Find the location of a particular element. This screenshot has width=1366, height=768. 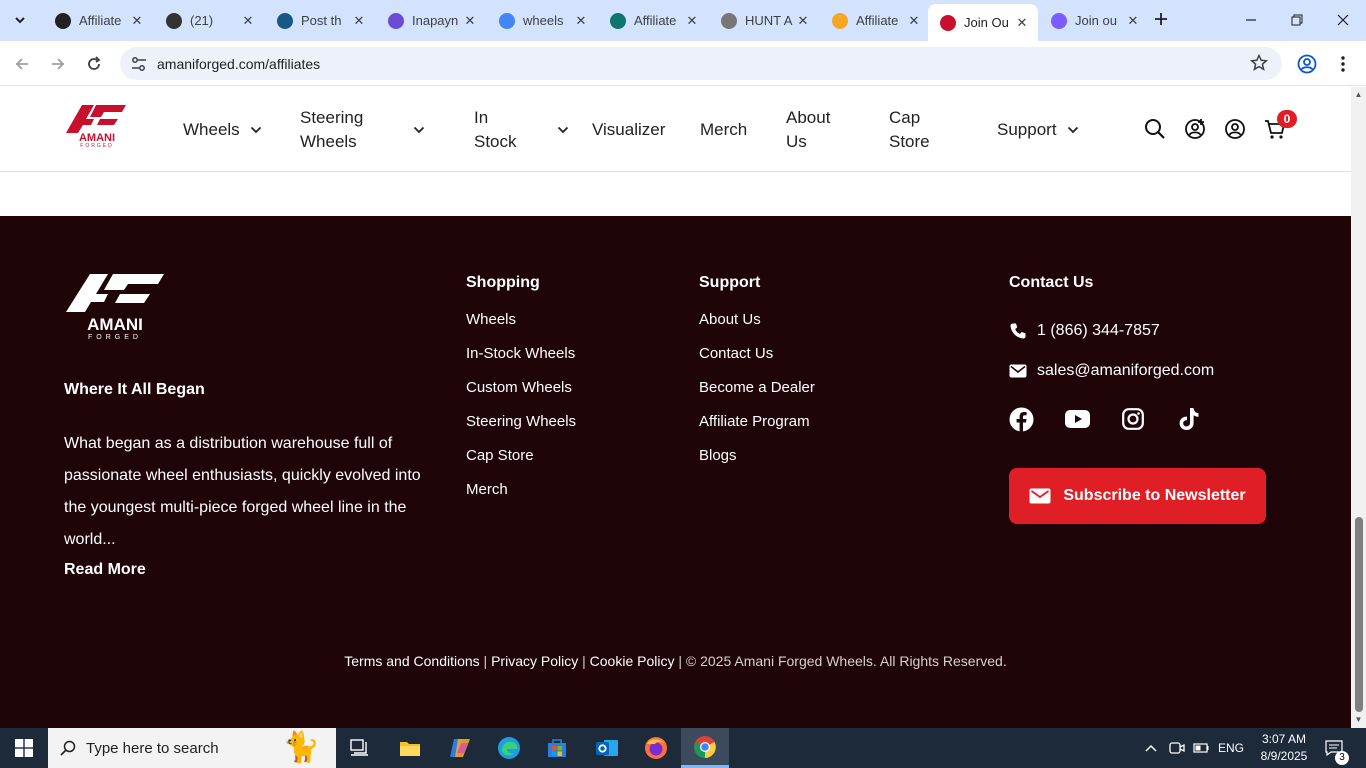

footer-link: Affiliate Program is located at coordinates (754, 421).